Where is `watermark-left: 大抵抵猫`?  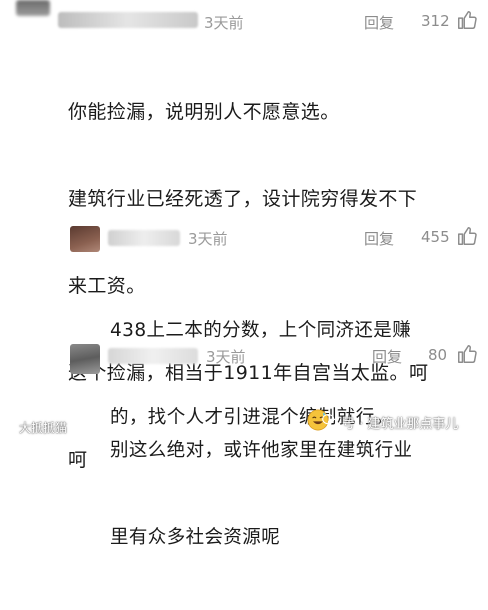
watermark-left: 大抵抵猫 is located at coordinates (35, 427).